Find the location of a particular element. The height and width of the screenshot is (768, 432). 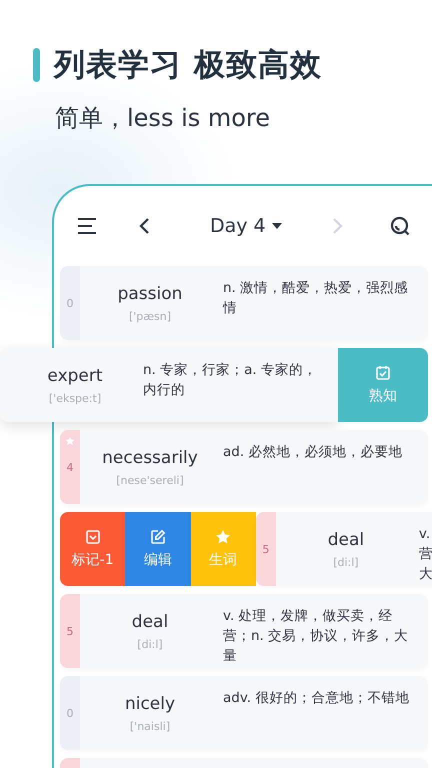

definition: adv. 很好的；合意地；不错地 is located at coordinates (316, 698).